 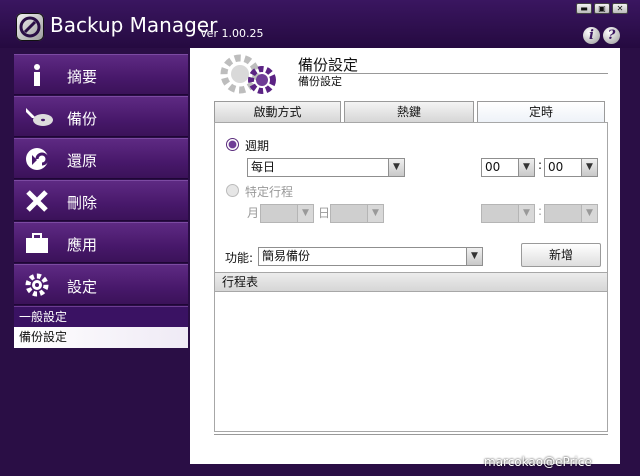 I want to click on specific-minute-select: ▼, so click(x=571, y=213).